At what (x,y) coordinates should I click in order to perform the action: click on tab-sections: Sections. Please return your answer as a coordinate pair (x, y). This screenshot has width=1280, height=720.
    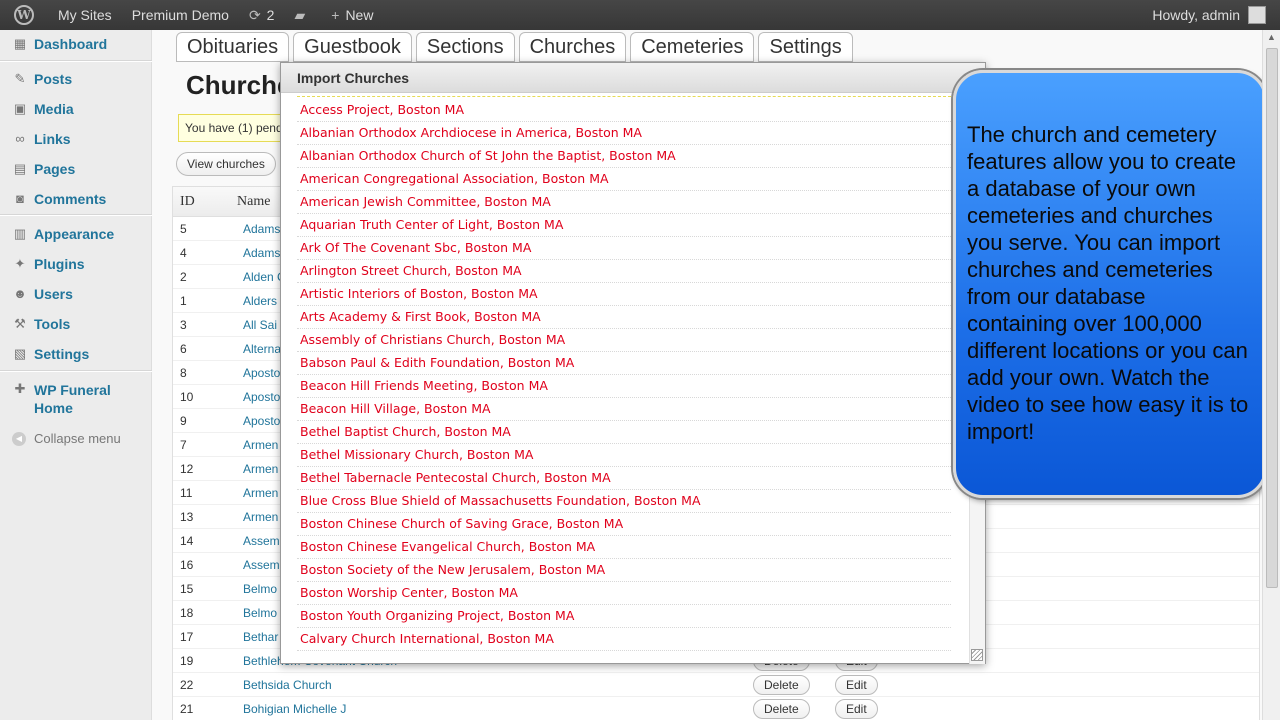
    Looking at the image, I should click on (465, 47).